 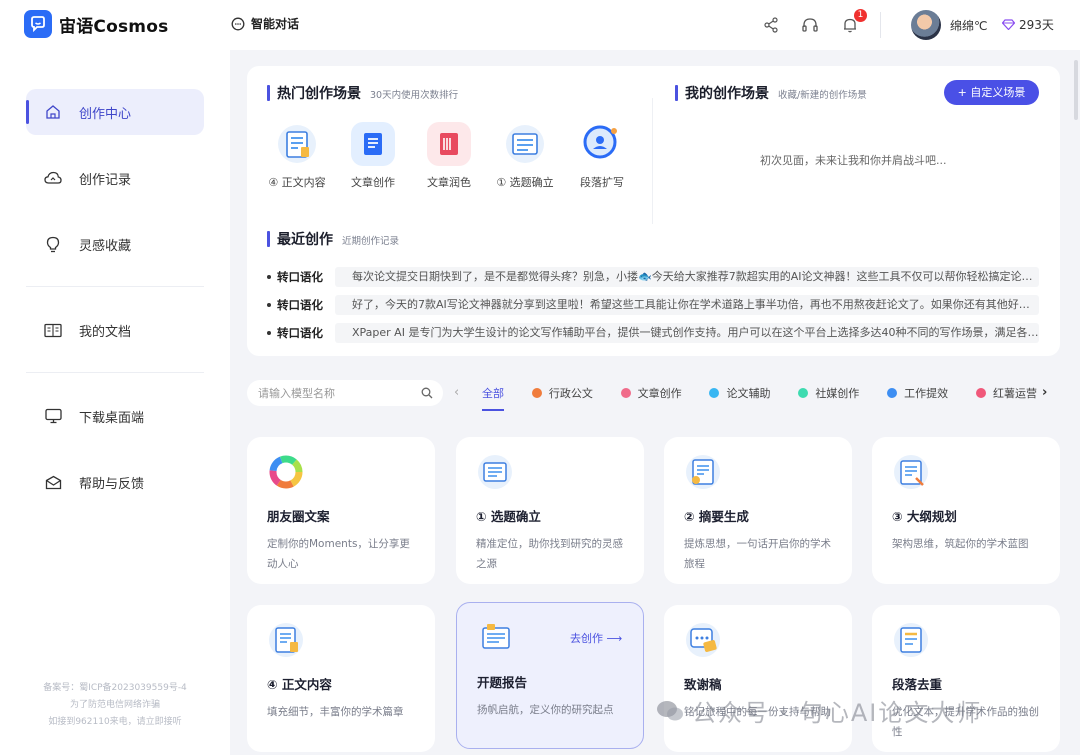 I want to click on scene-card-selected: 去创作 ⟶ 开题报告 扬帆启航，定义你的研究起点, so click(x=550, y=675).